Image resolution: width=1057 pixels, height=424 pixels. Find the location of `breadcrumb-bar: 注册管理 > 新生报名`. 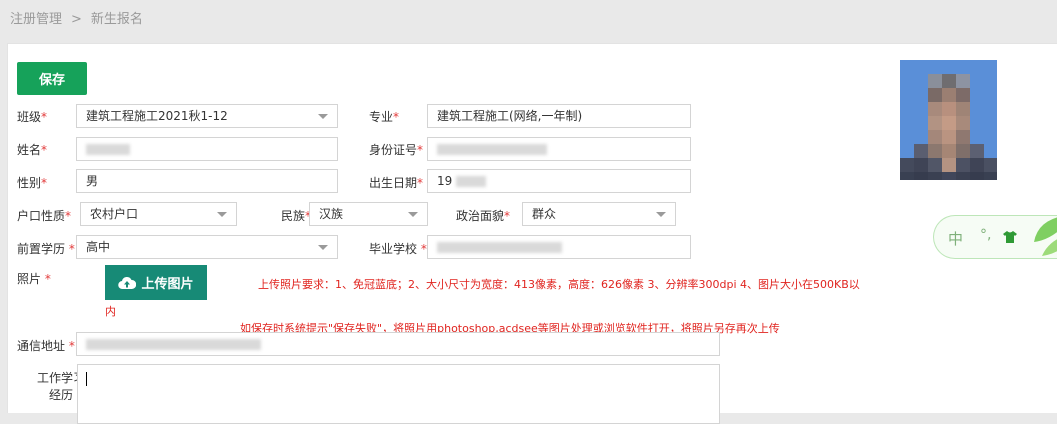

breadcrumb-bar: 注册管理 > 新生报名 is located at coordinates (528, 17).